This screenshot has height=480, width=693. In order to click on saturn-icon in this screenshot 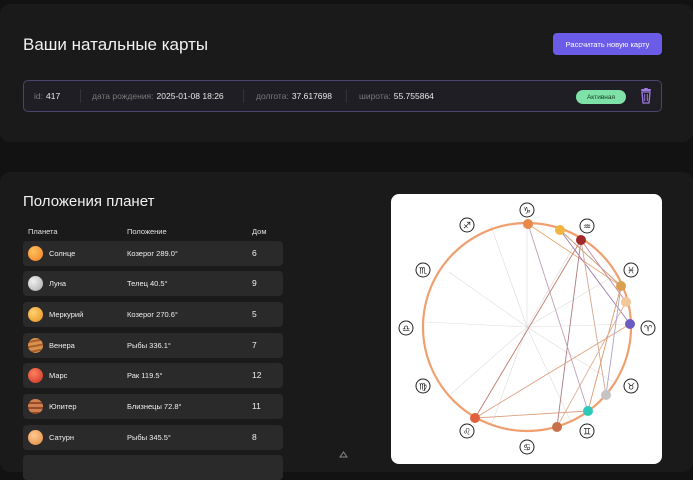, I will do `click(35, 437)`.